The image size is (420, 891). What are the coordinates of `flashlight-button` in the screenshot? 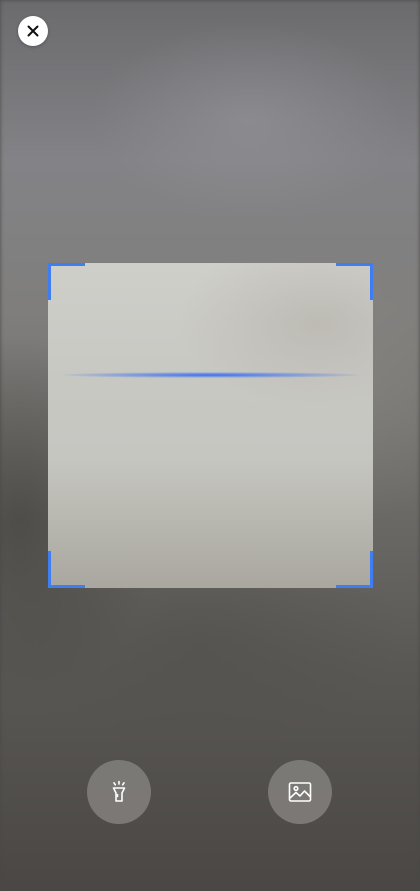 It's located at (119, 792).